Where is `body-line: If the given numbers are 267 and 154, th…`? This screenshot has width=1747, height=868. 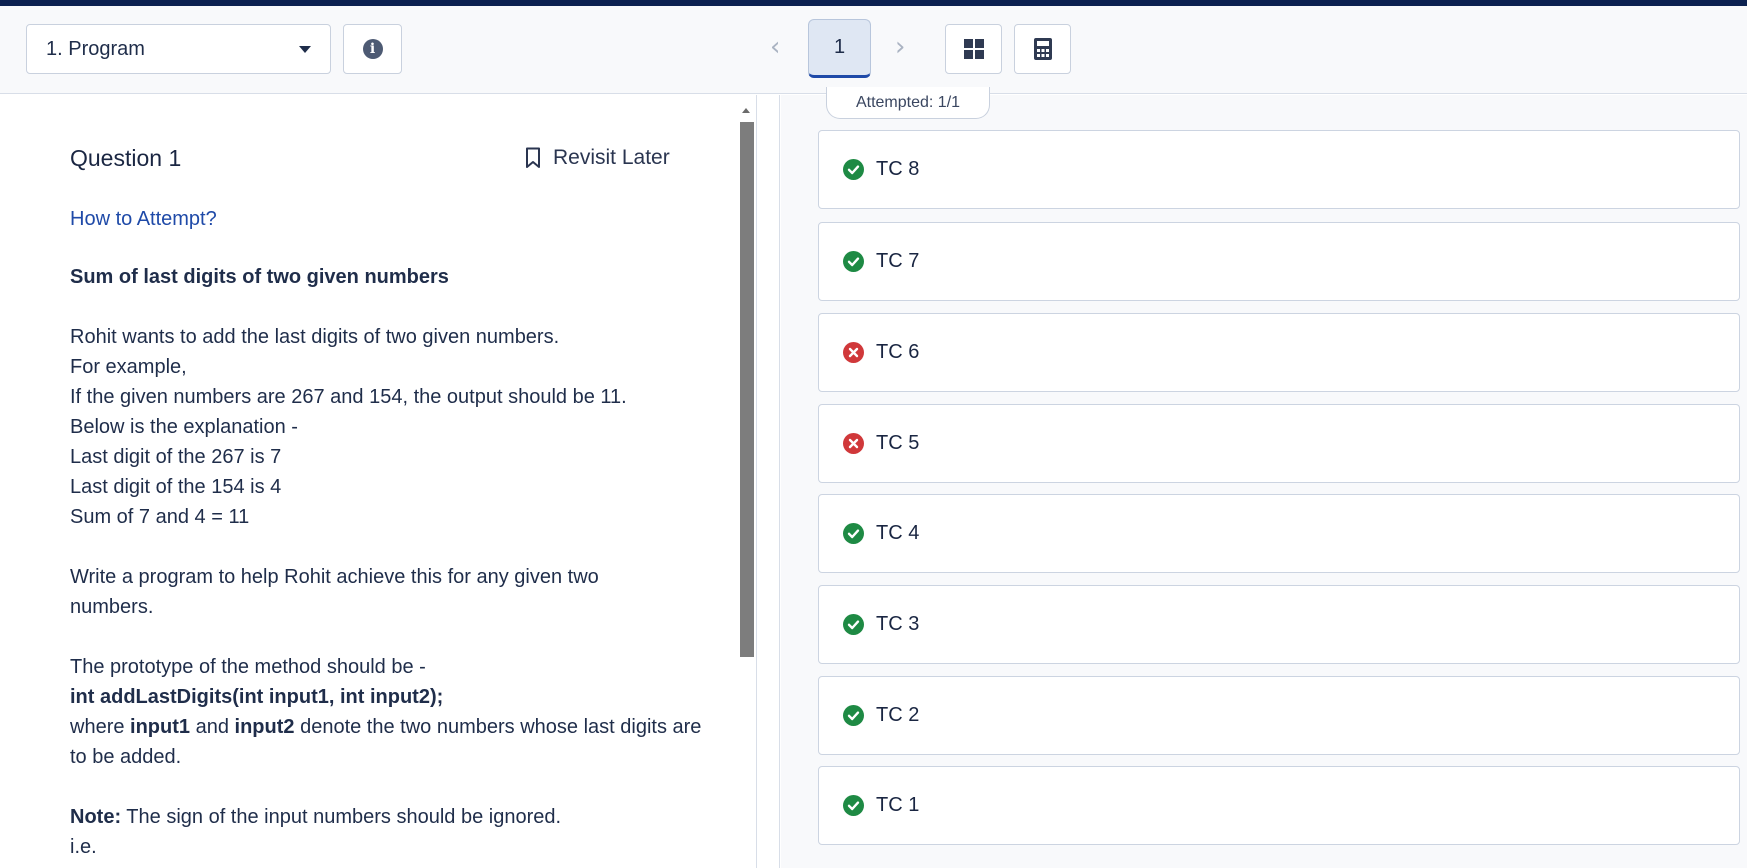
body-line: If the given numbers are 267 and 154, th… is located at coordinates (348, 397).